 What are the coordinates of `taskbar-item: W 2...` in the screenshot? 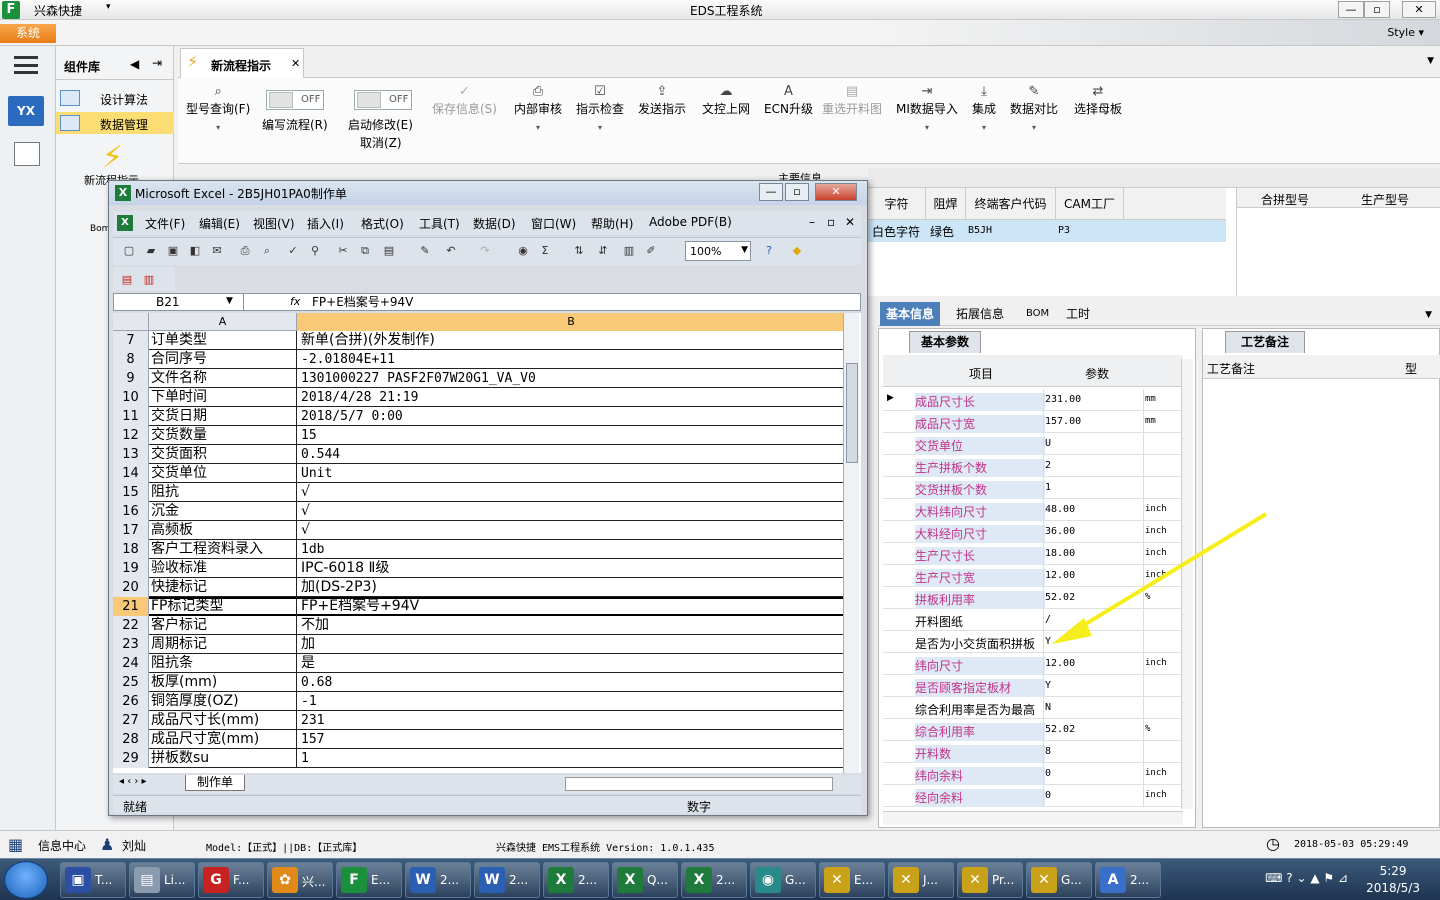 It's located at (507, 880).